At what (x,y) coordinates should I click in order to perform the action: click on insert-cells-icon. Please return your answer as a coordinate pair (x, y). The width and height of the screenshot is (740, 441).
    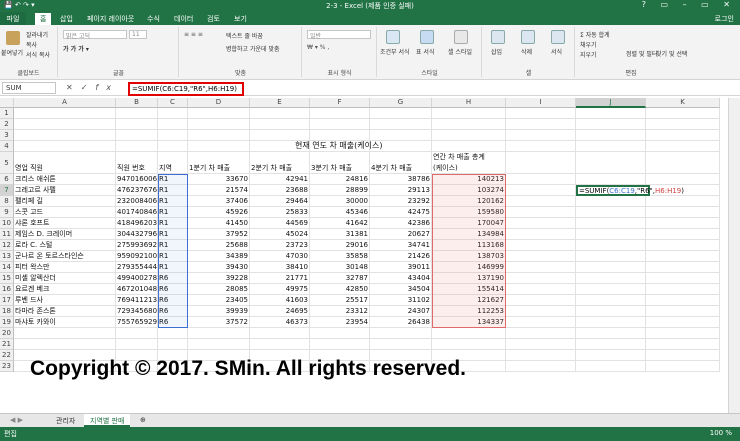
    Looking at the image, I should click on (498, 37).